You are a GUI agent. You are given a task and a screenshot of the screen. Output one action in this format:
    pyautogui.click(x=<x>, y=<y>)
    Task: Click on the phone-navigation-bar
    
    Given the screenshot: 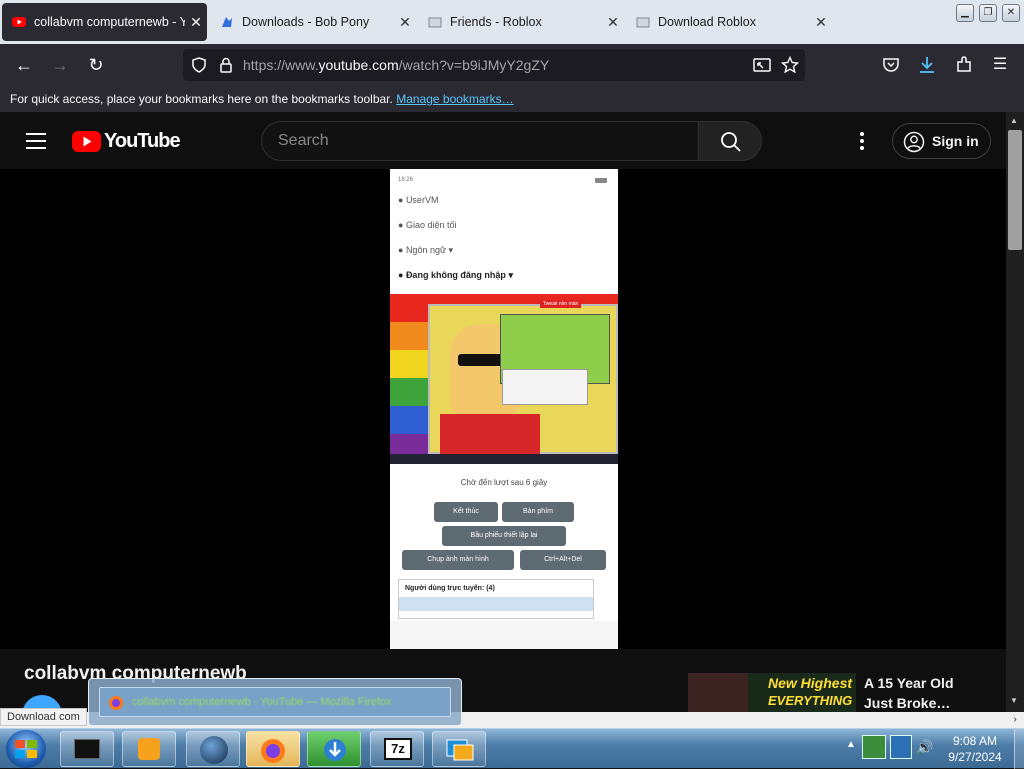 What is the action you would take?
    pyautogui.click(x=504, y=635)
    